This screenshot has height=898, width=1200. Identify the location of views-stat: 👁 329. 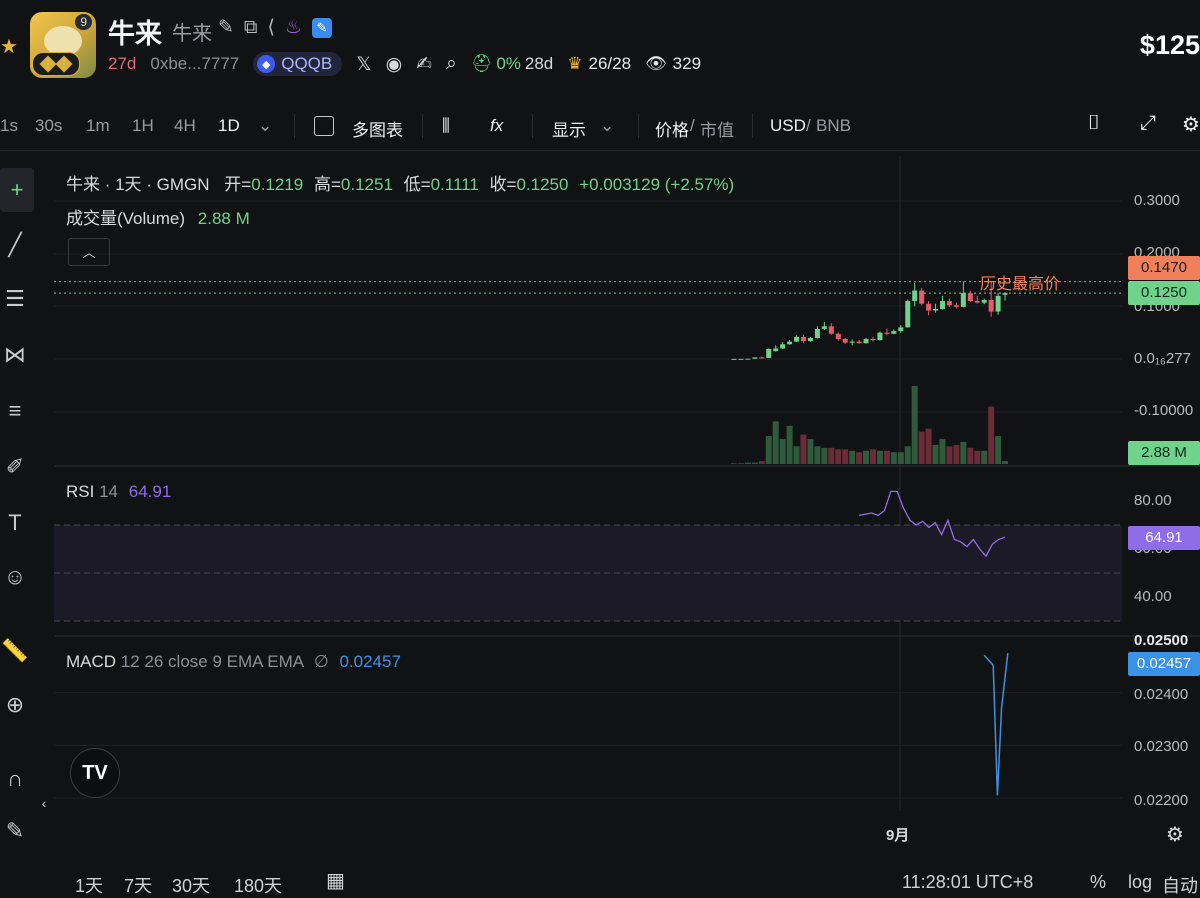
(673, 63).